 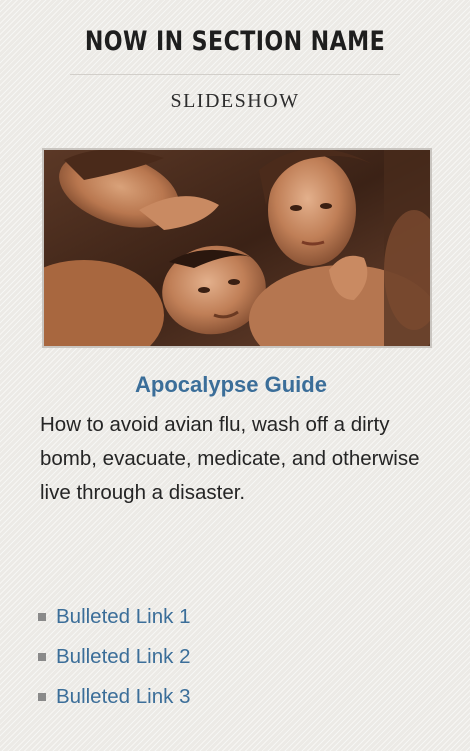 I want to click on bulleted-link-3: Bulleted Link 3, so click(x=123, y=697).